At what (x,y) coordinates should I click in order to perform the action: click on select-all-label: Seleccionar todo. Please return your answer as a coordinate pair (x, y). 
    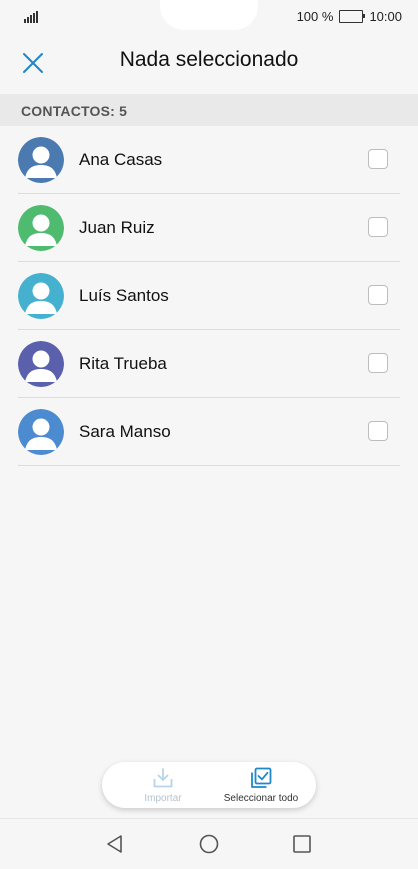
    Looking at the image, I should click on (261, 798).